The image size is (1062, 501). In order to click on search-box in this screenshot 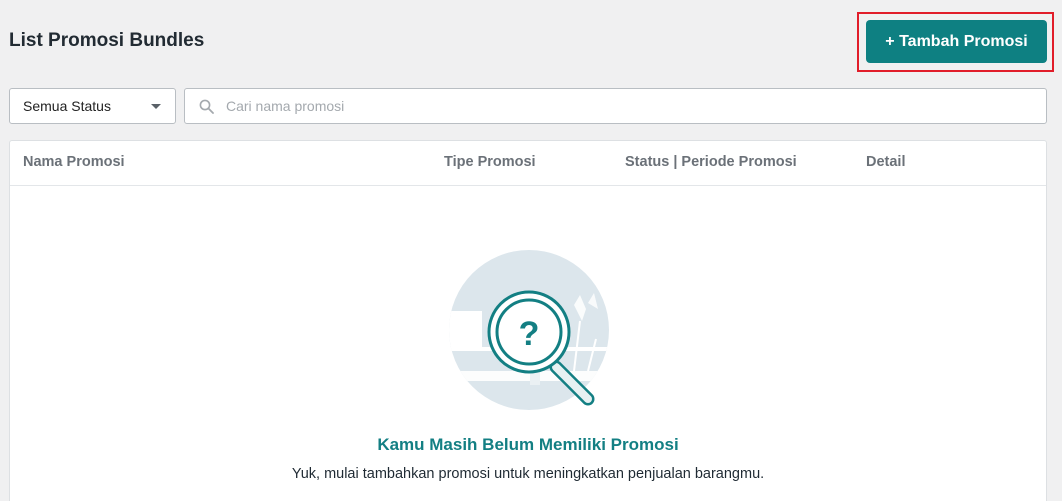, I will do `click(615, 106)`.